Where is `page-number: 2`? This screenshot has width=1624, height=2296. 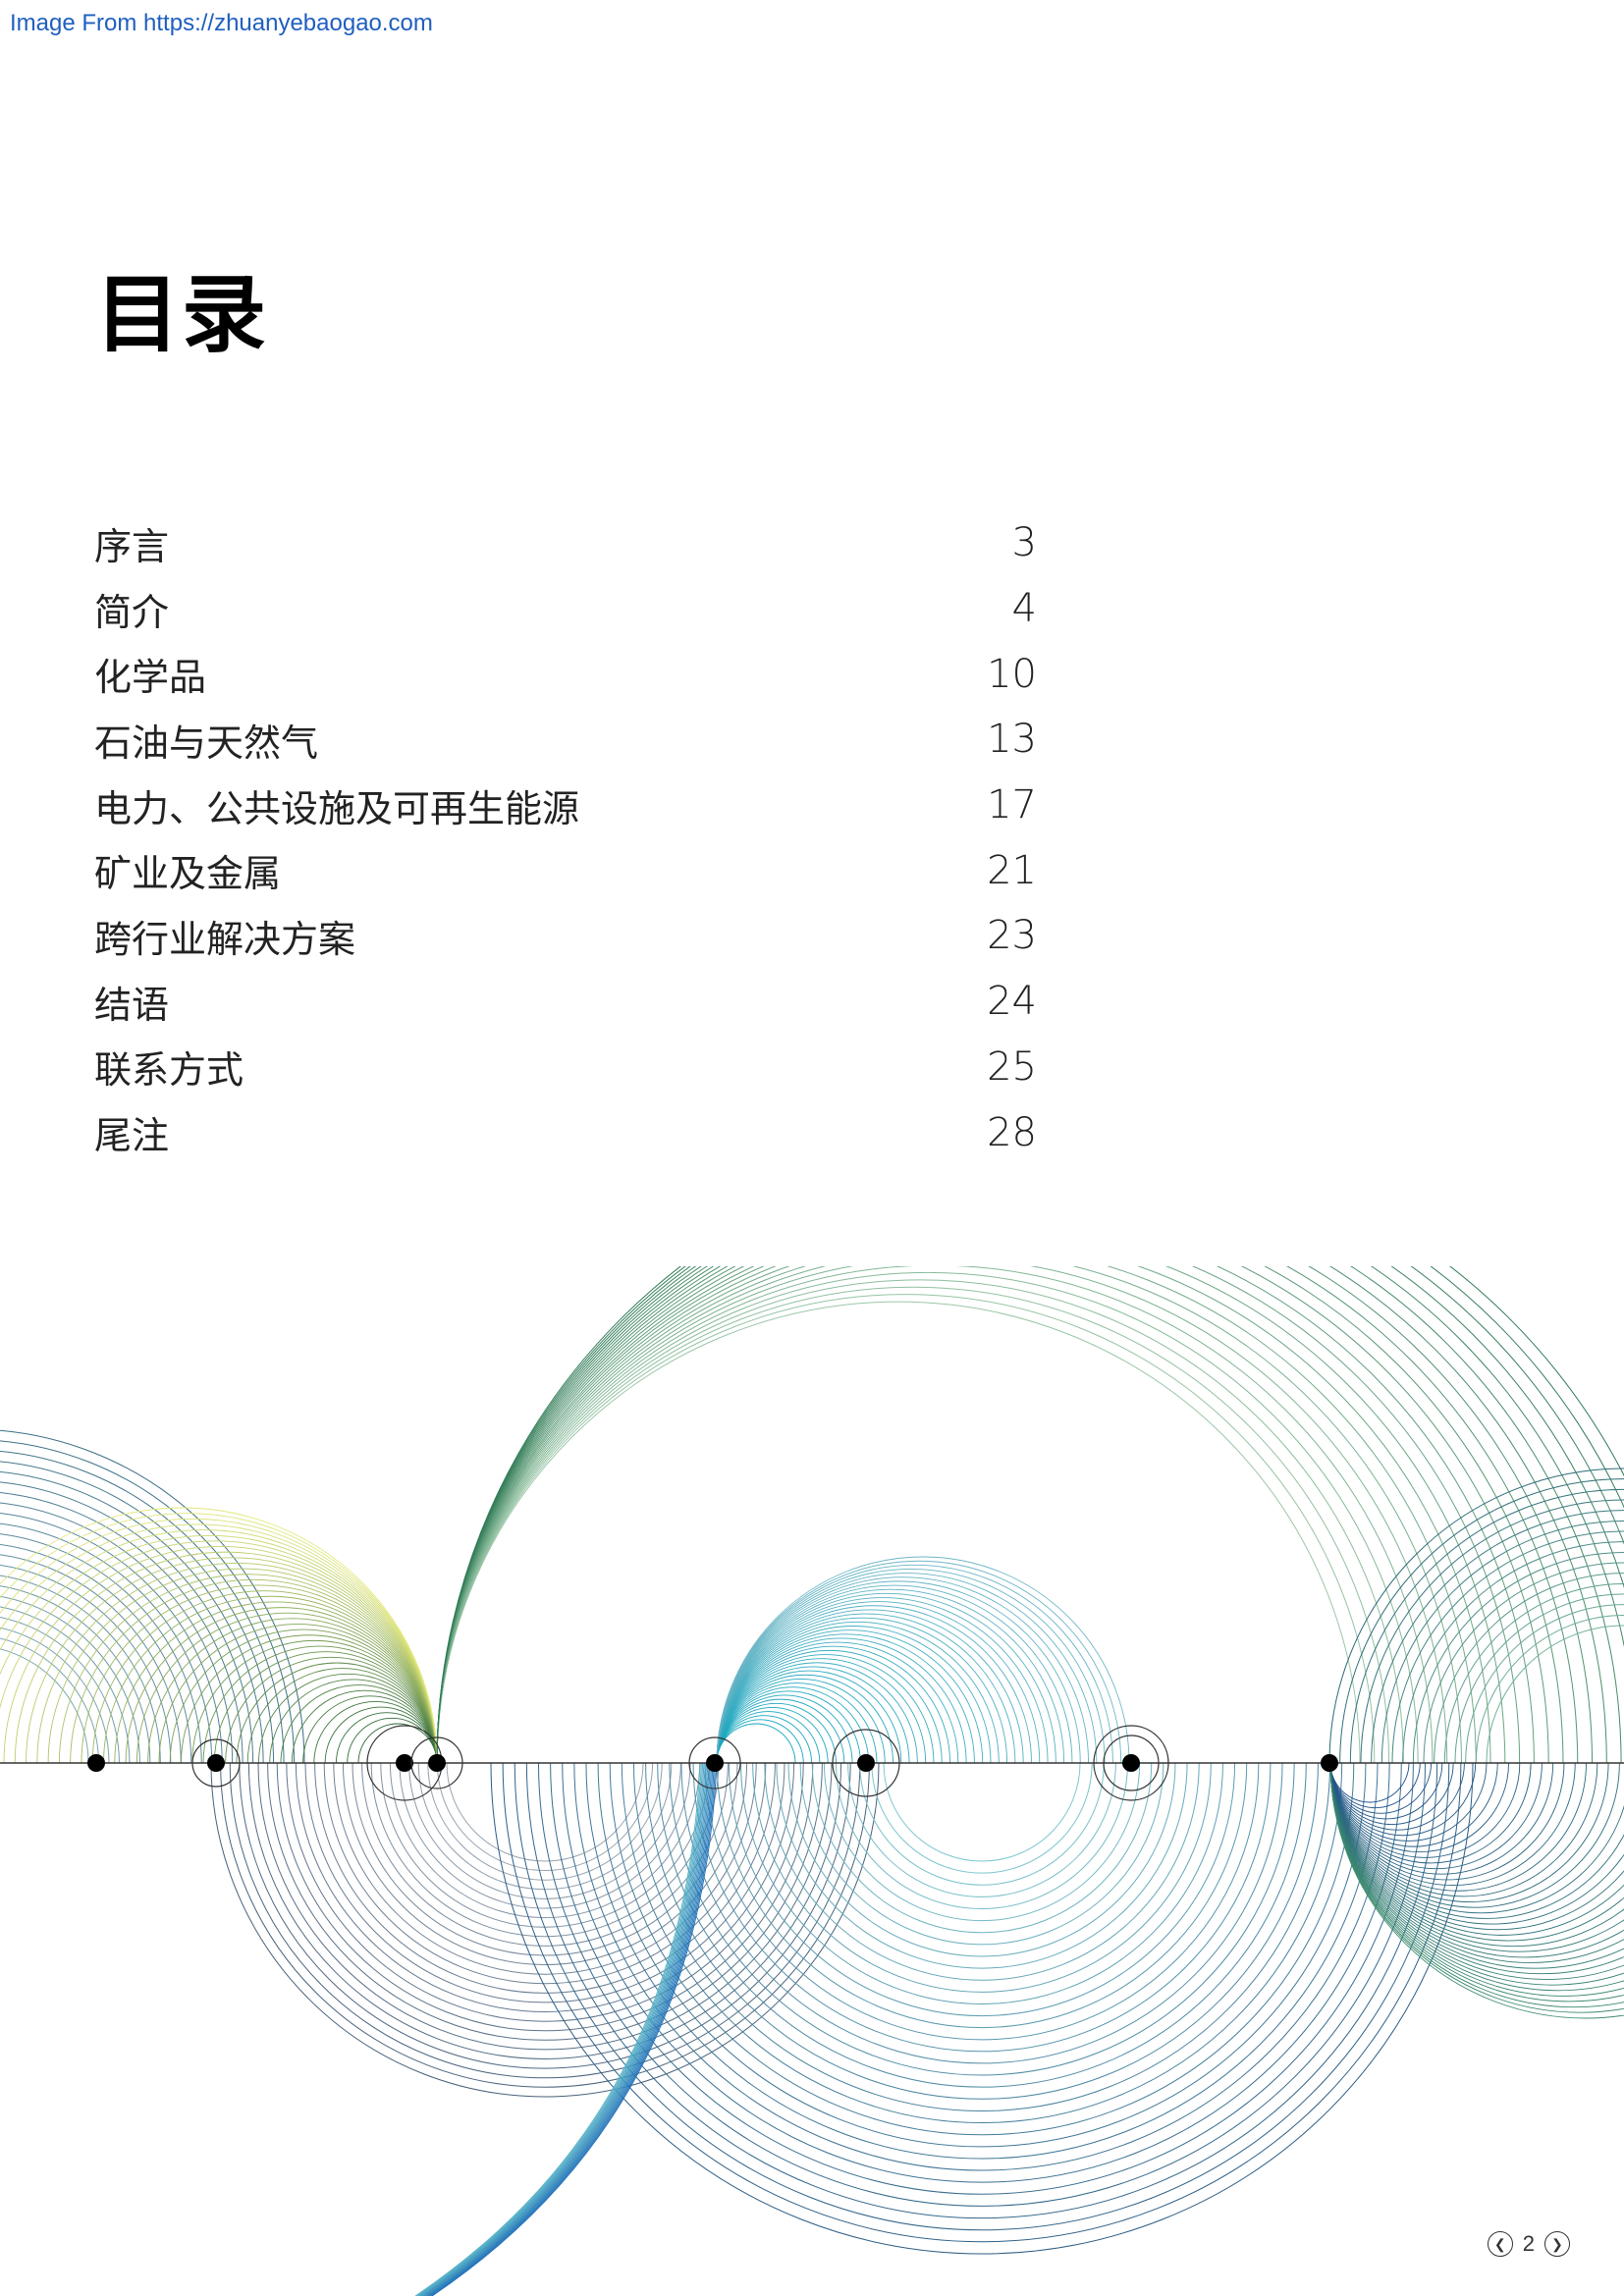
page-number: 2 is located at coordinates (1528, 2243).